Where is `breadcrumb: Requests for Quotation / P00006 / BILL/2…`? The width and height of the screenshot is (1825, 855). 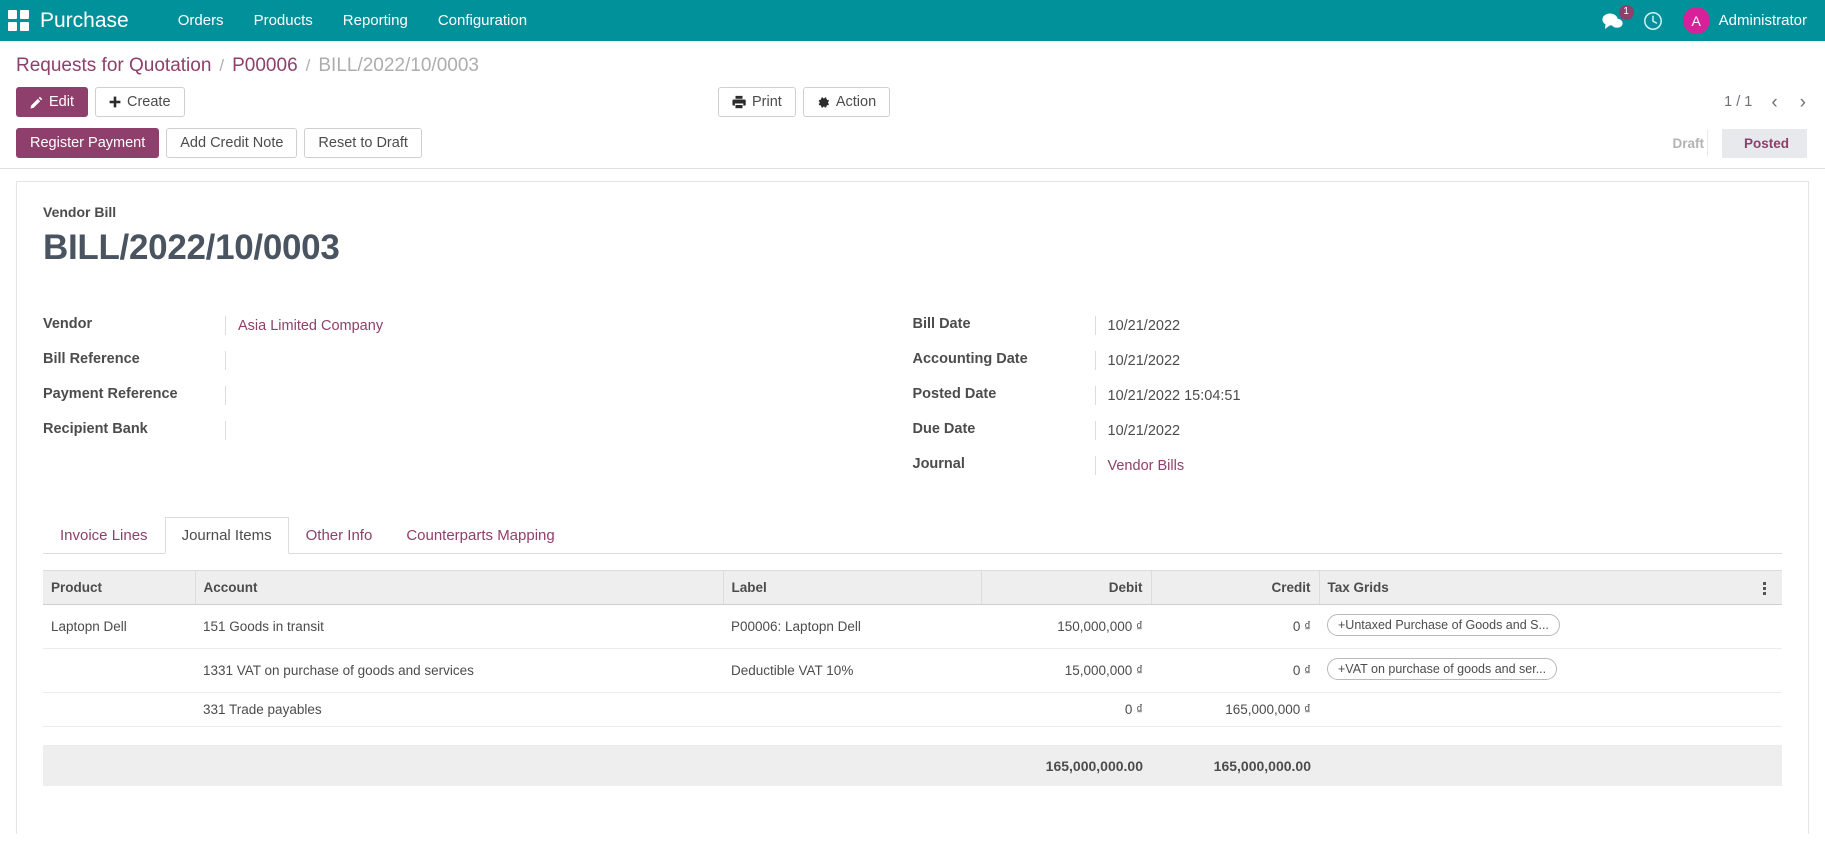 breadcrumb: Requests for Quotation / P00006 / BILL/2… is located at coordinates (912, 64).